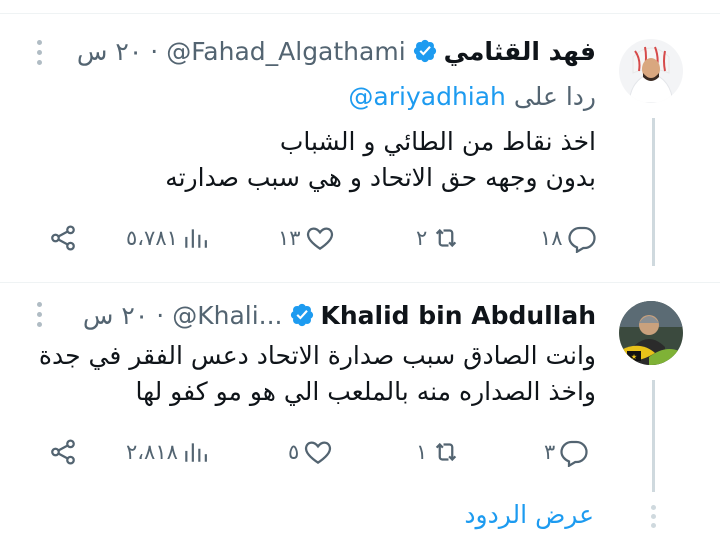 The width and height of the screenshot is (720, 546). Describe the element at coordinates (152, 238) in the screenshot. I see `views-count: ٥،٧٨١` at that location.